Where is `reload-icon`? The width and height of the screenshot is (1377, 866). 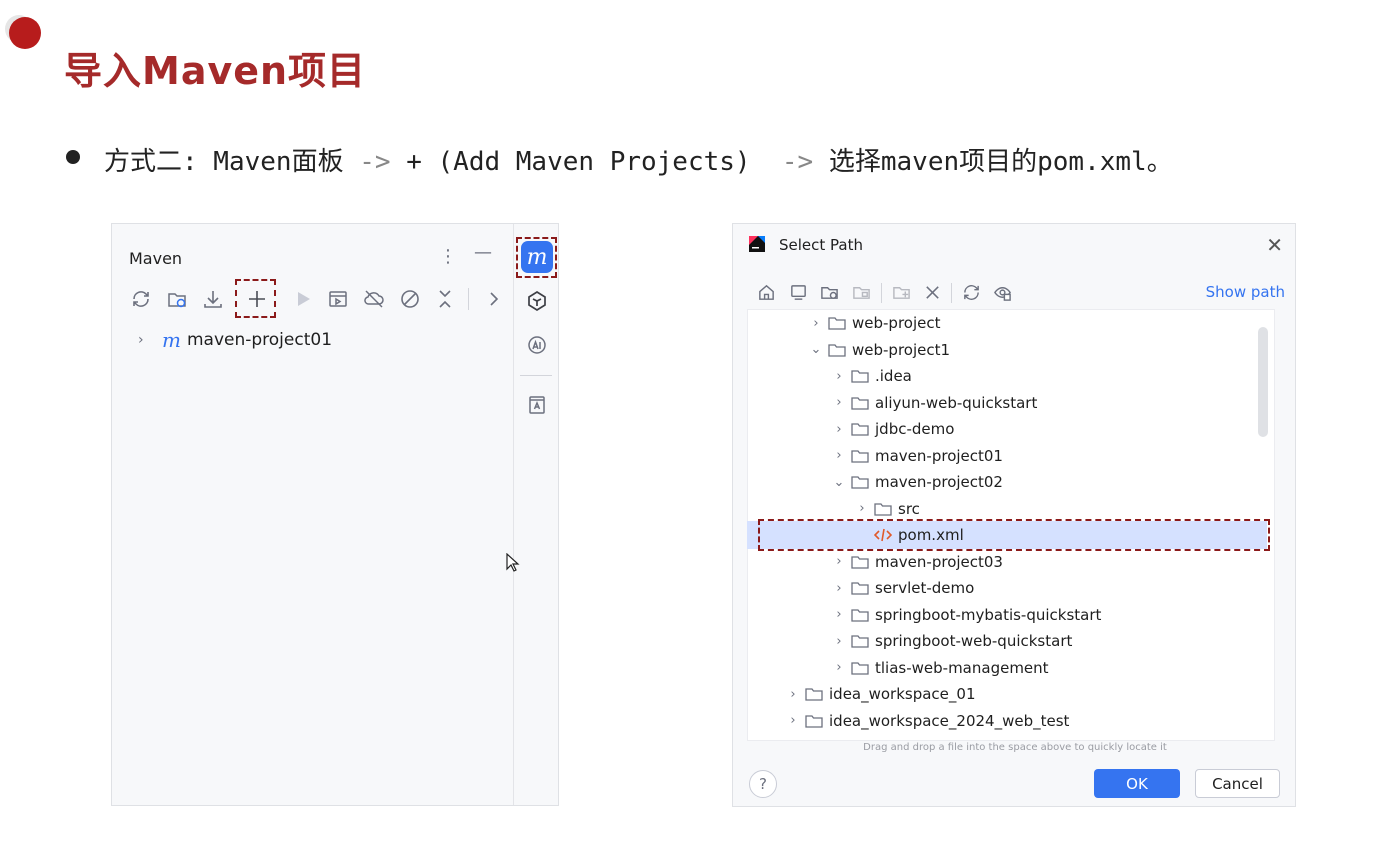
reload-icon is located at coordinates (141, 299).